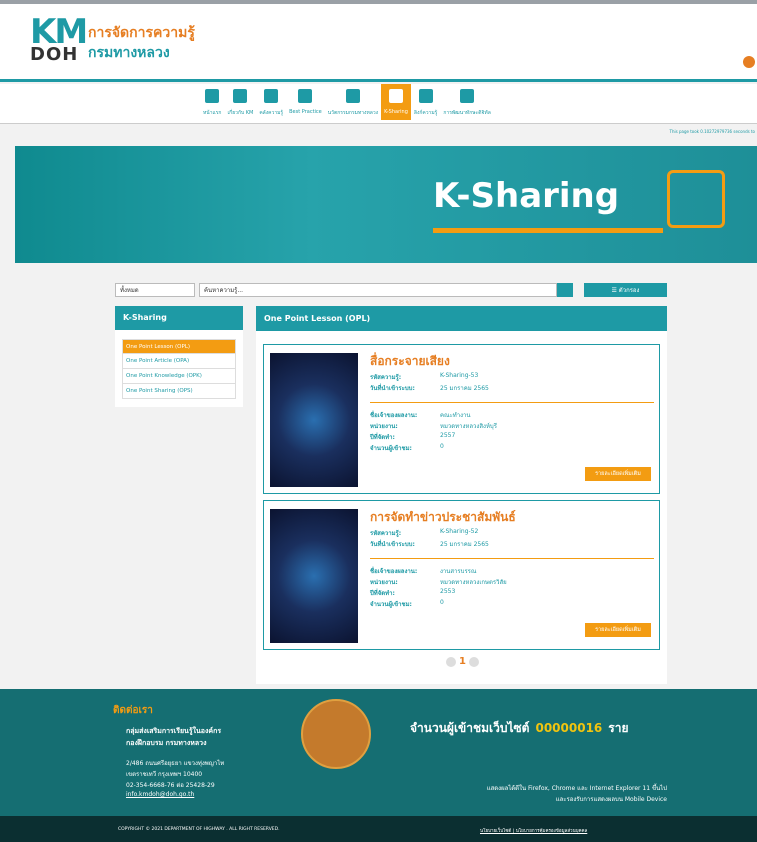 The height and width of the screenshot is (842, 757). I want to click on nav-best-practice: Best Practice, so click(305, 102).